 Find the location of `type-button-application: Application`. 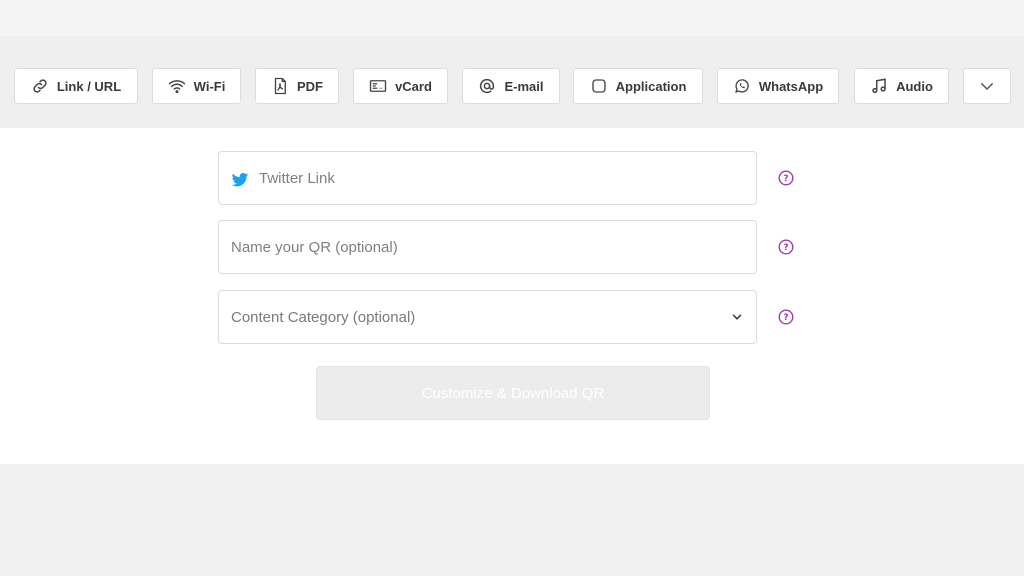

type-button-application: Application is located at coordinates (638, 86).